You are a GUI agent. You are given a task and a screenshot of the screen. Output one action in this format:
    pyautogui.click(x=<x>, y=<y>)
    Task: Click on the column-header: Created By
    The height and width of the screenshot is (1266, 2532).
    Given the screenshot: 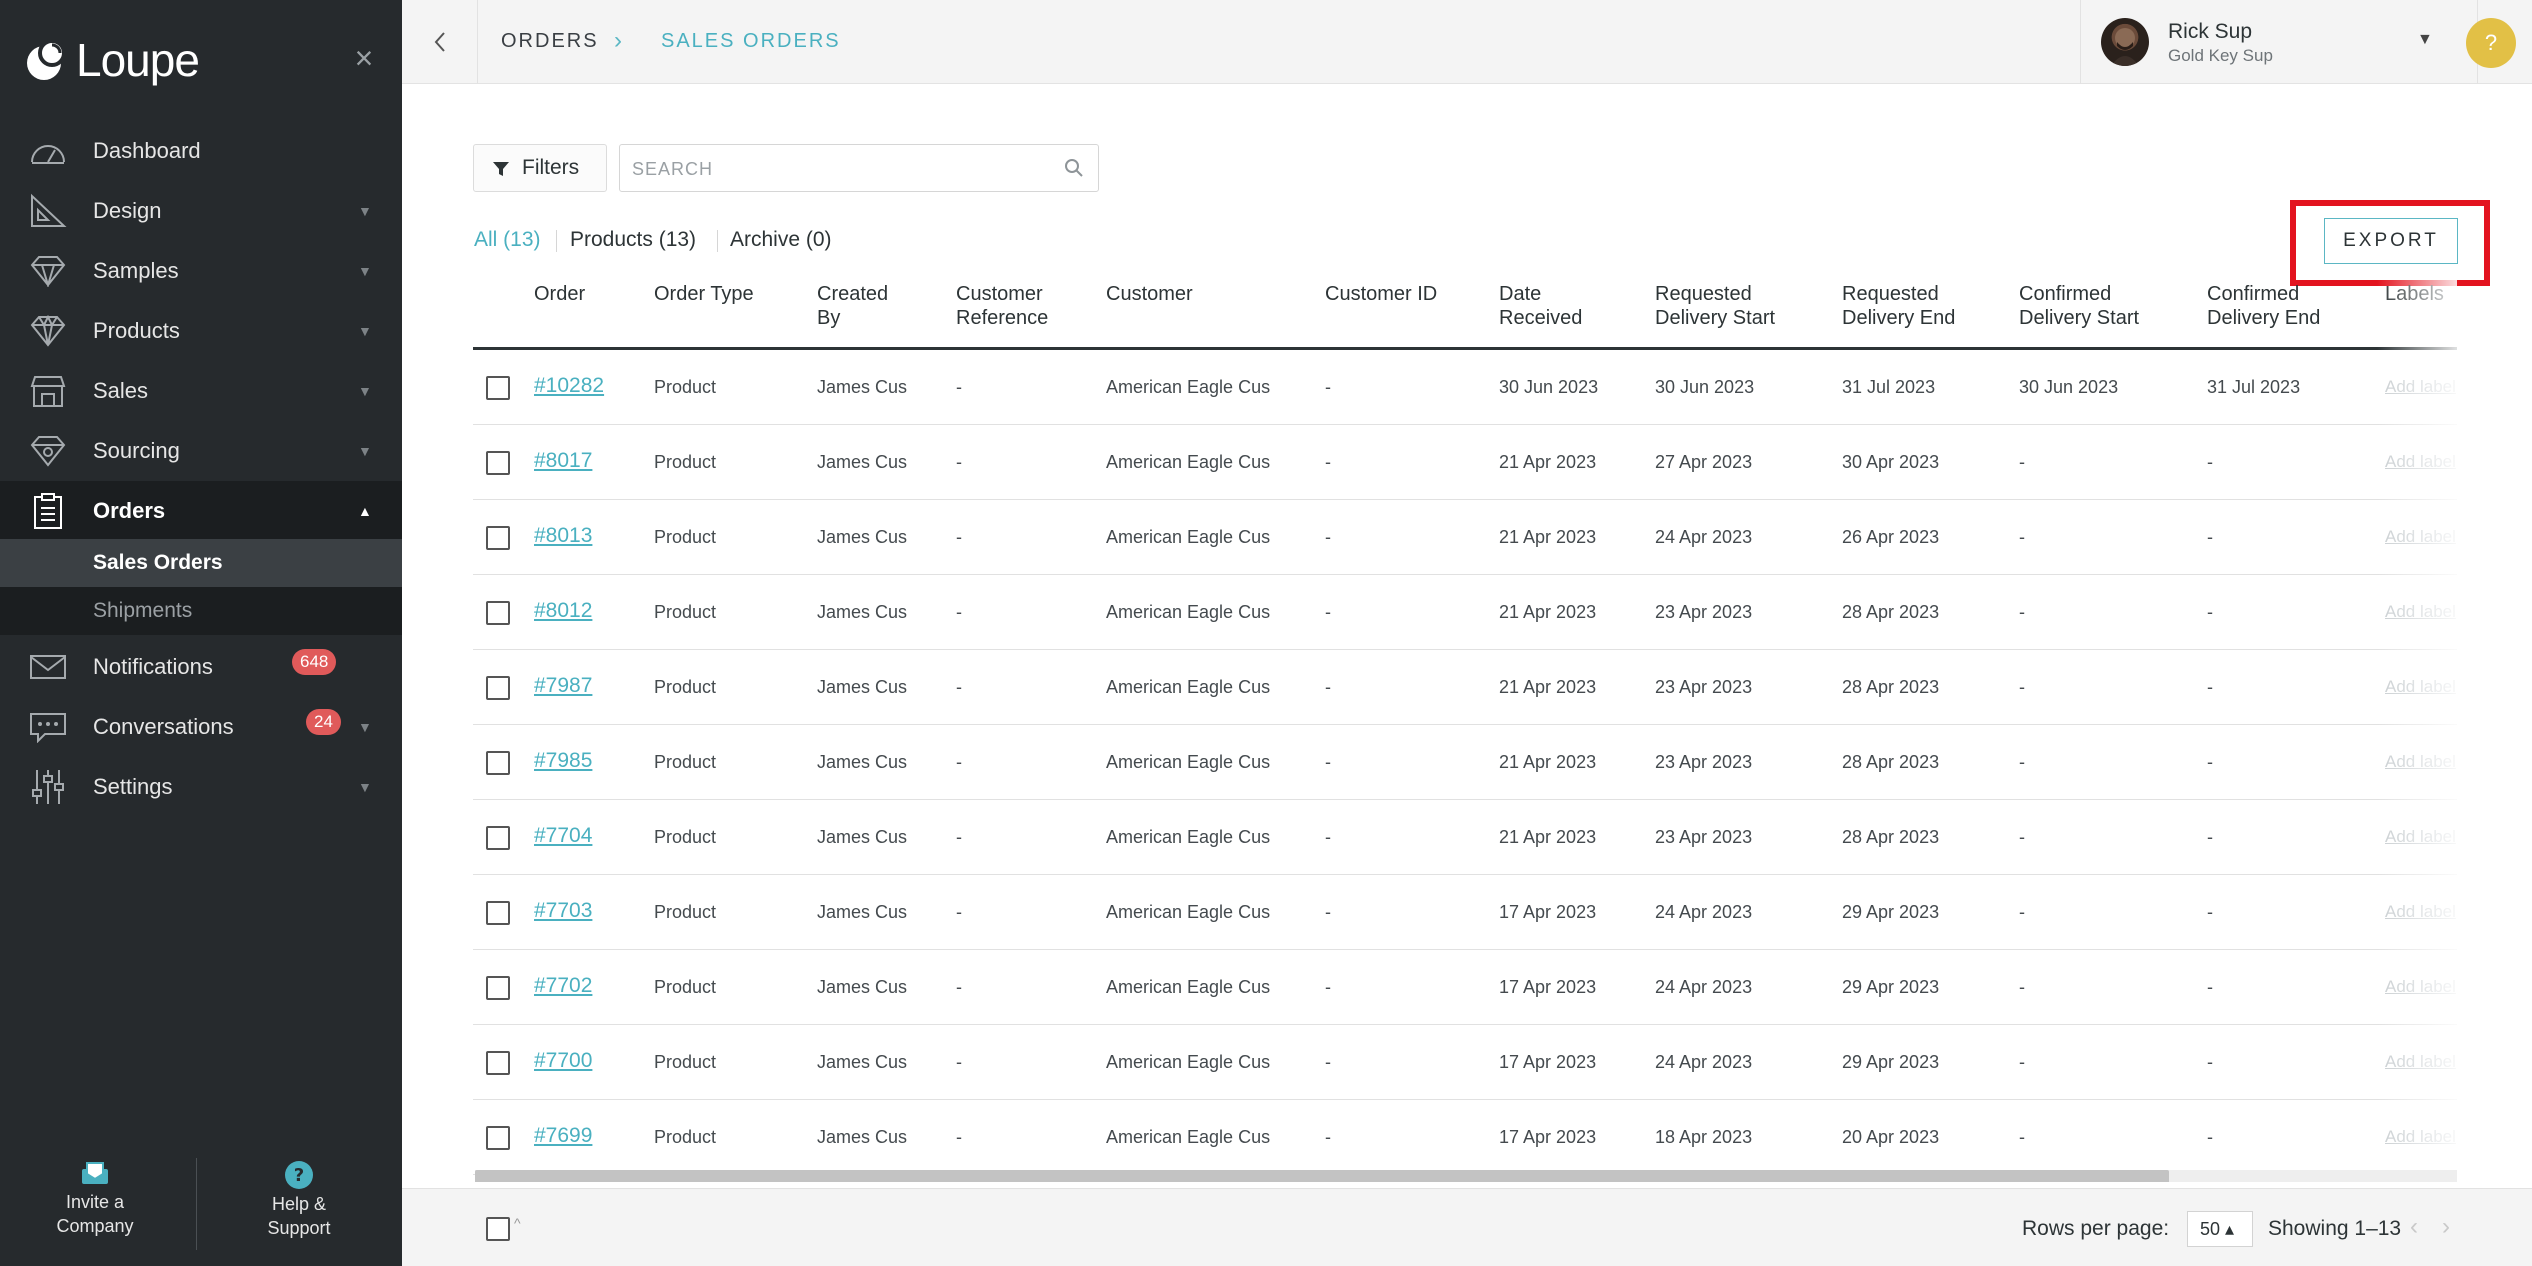 What is the action you would take?
    pyautogui.click(x=852, y=306)
    